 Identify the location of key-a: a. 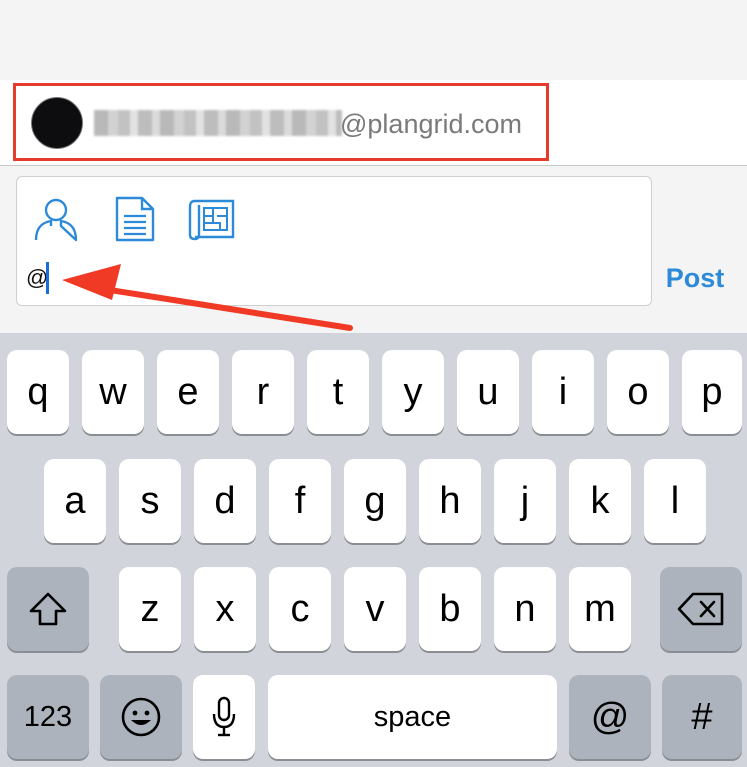
(75, 501).